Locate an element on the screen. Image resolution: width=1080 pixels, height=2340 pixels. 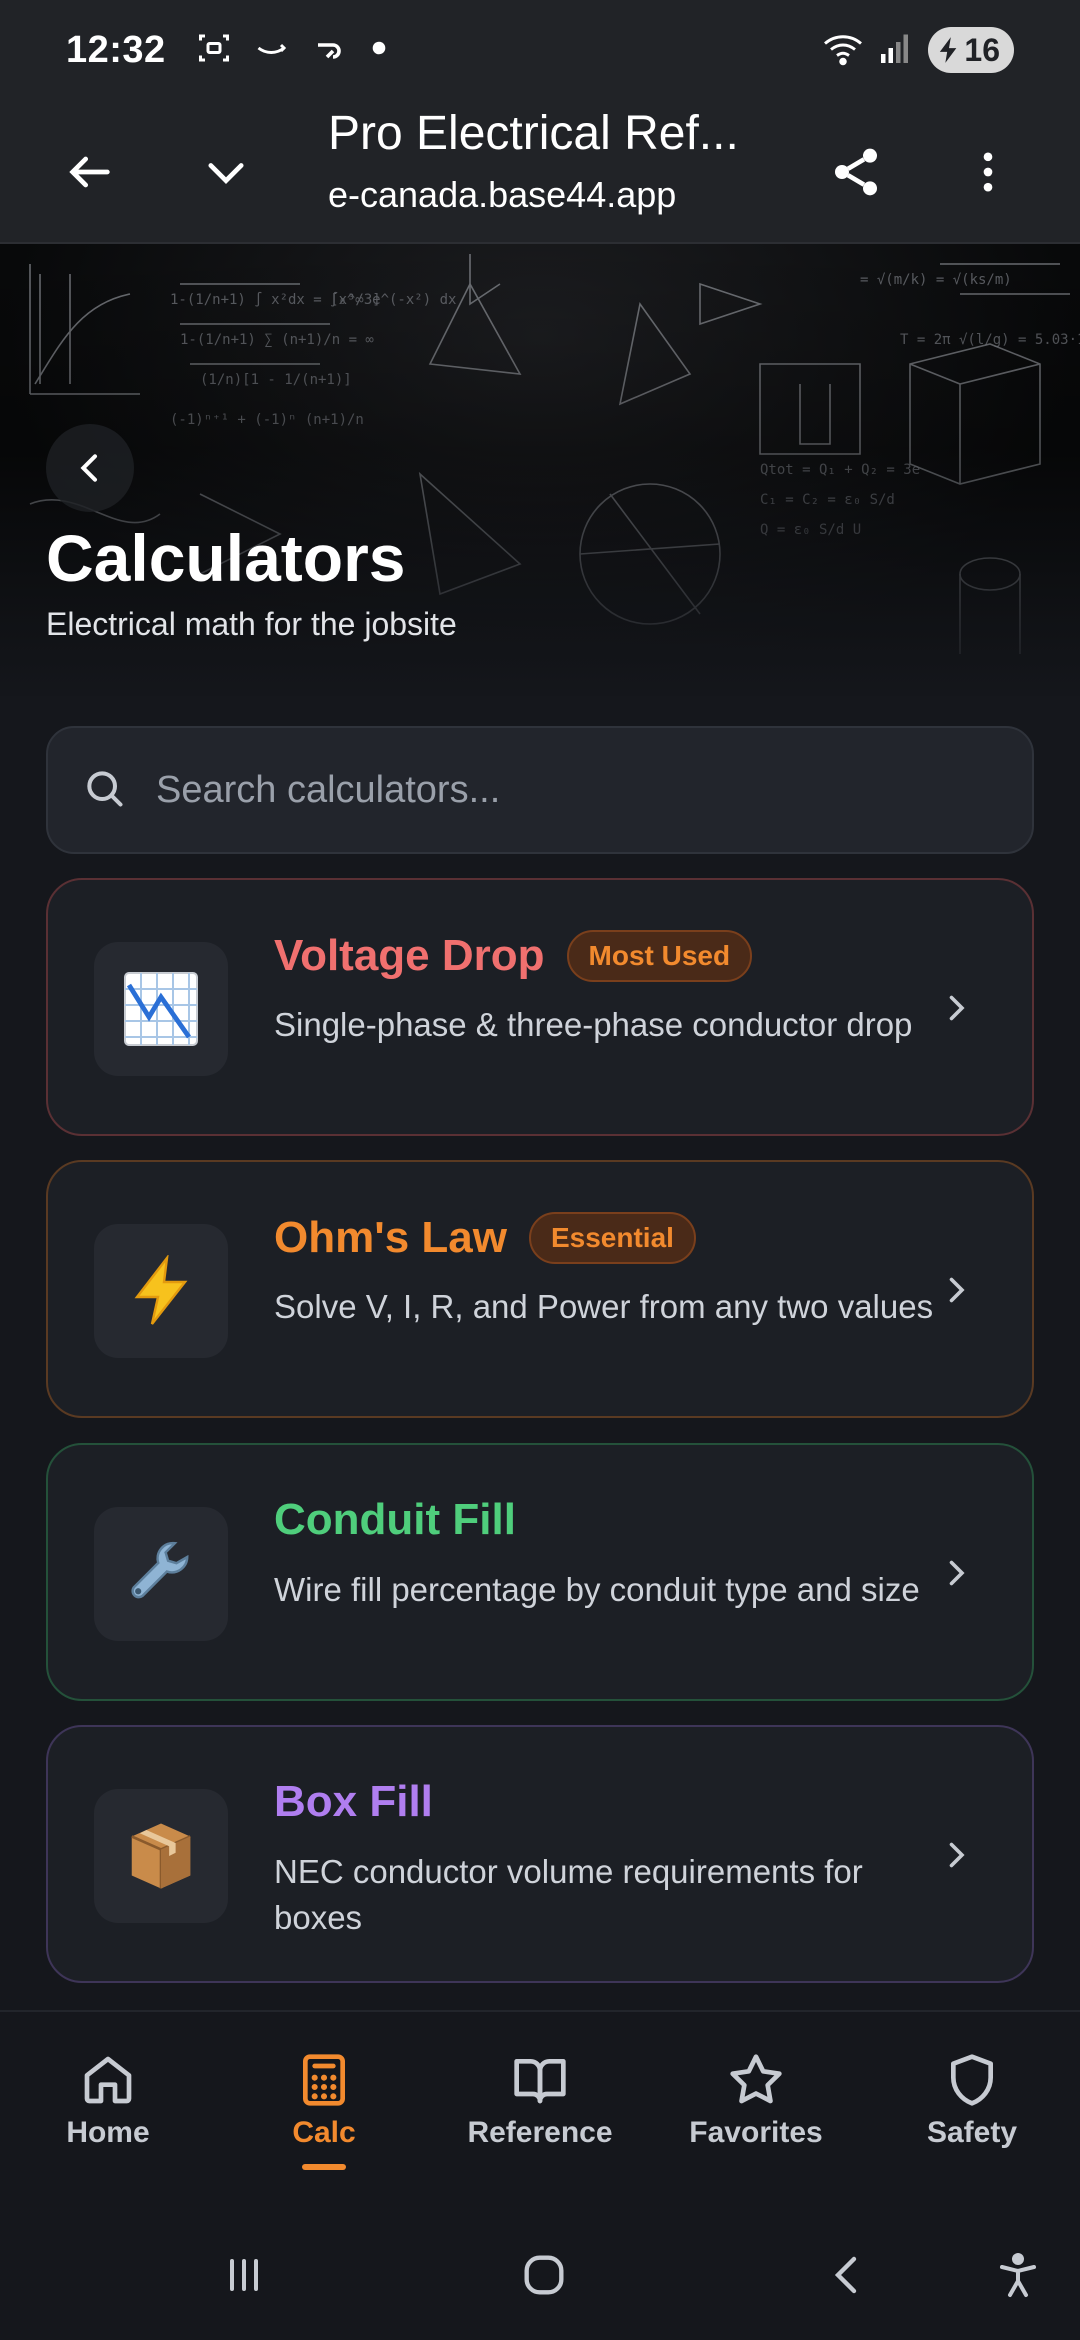
system-navigation-bar is located at coordinates (540, 2270).